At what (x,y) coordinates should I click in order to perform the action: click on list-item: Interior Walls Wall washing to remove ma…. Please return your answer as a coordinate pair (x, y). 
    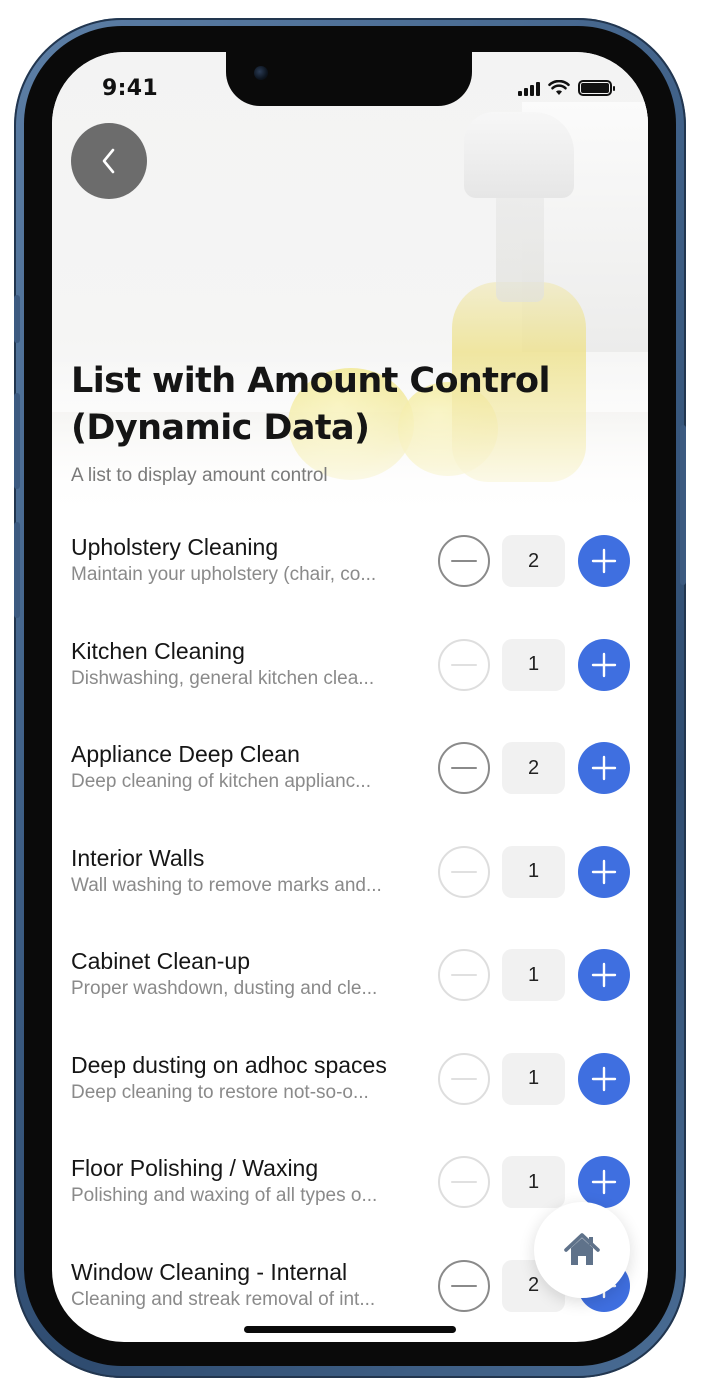
    Looking at the image, I should click on (350, 871).